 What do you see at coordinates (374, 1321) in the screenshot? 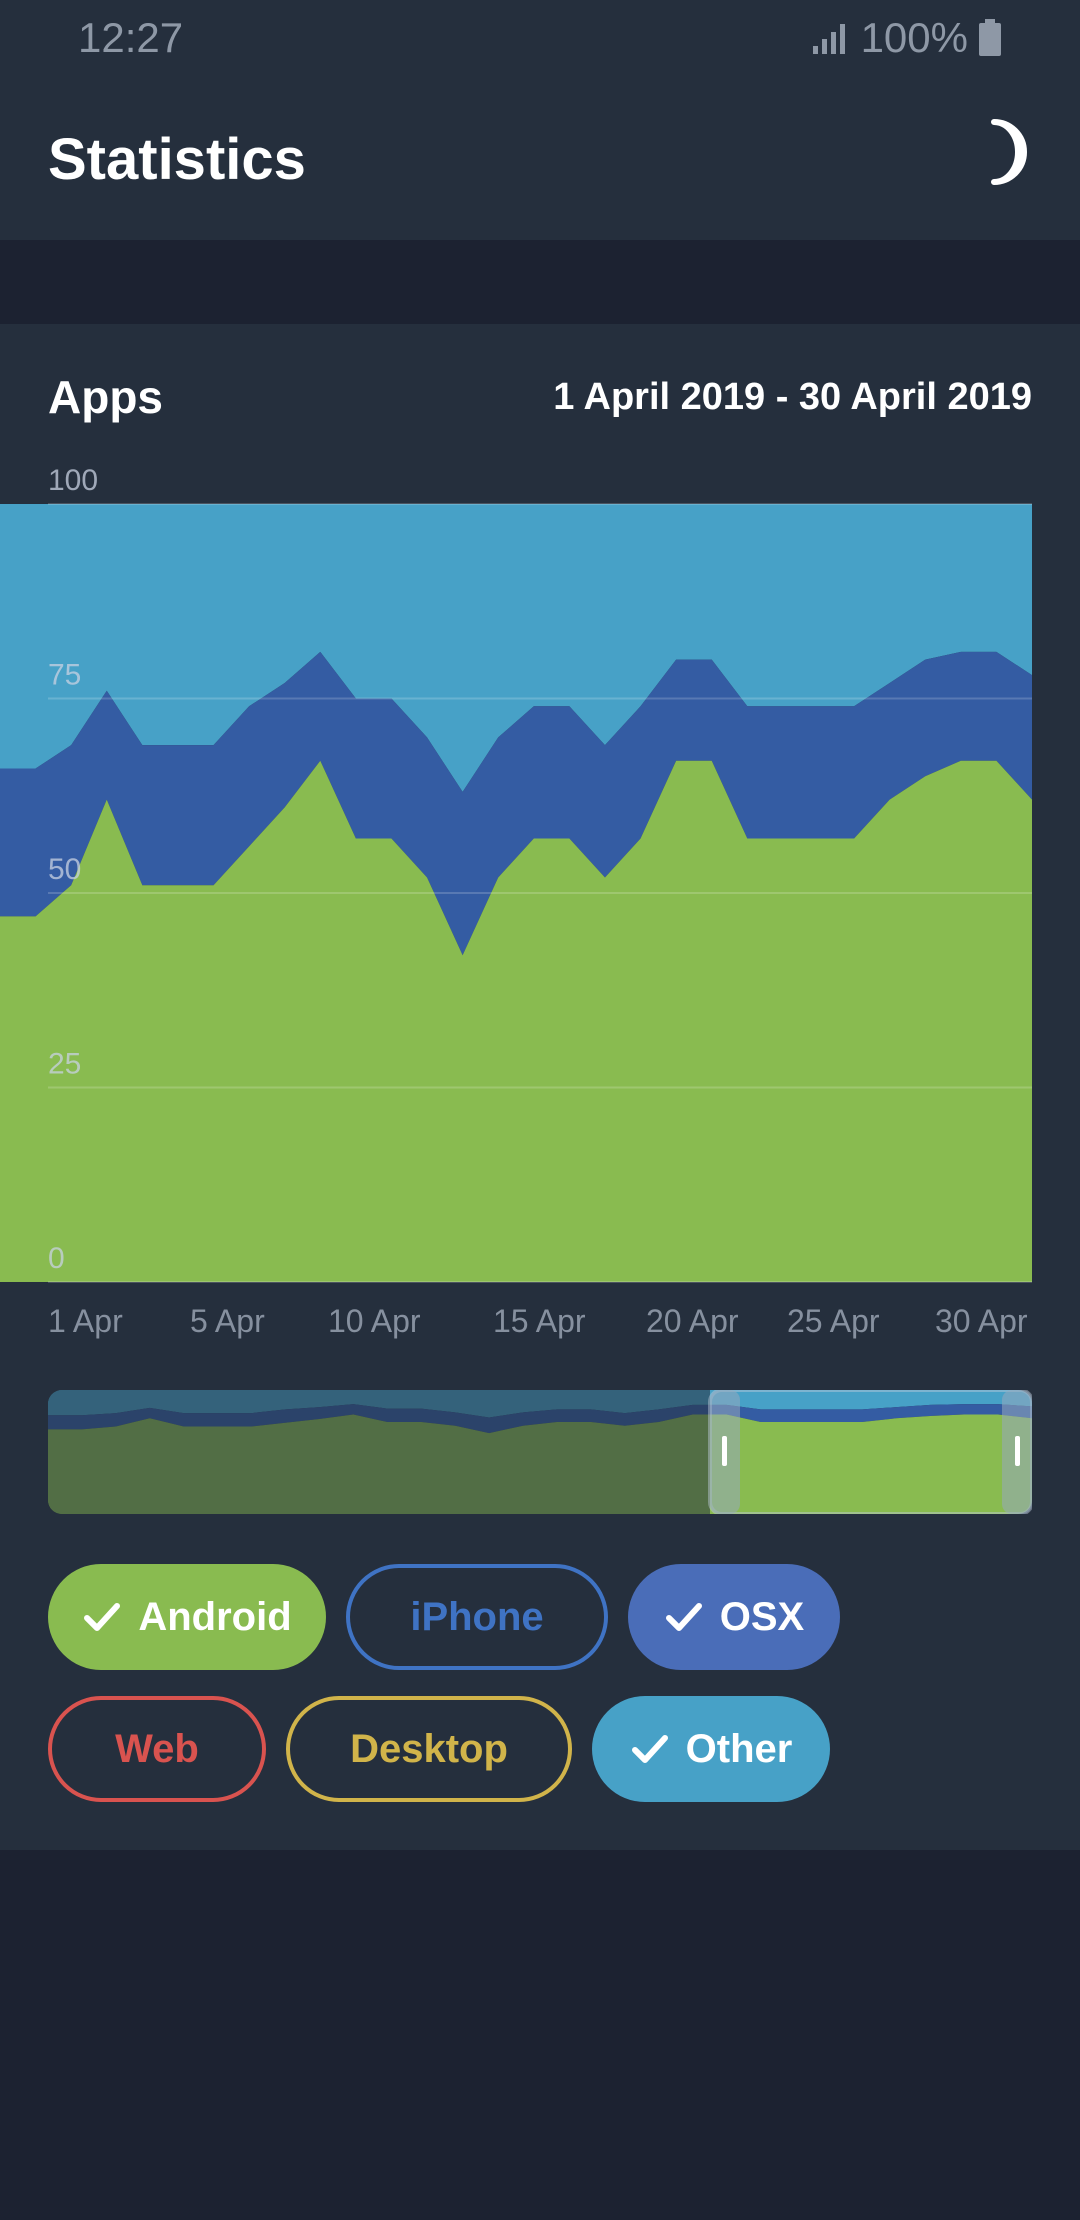
I see `x-tick-label: 10 Apr` at bounding box center [374, 1321].